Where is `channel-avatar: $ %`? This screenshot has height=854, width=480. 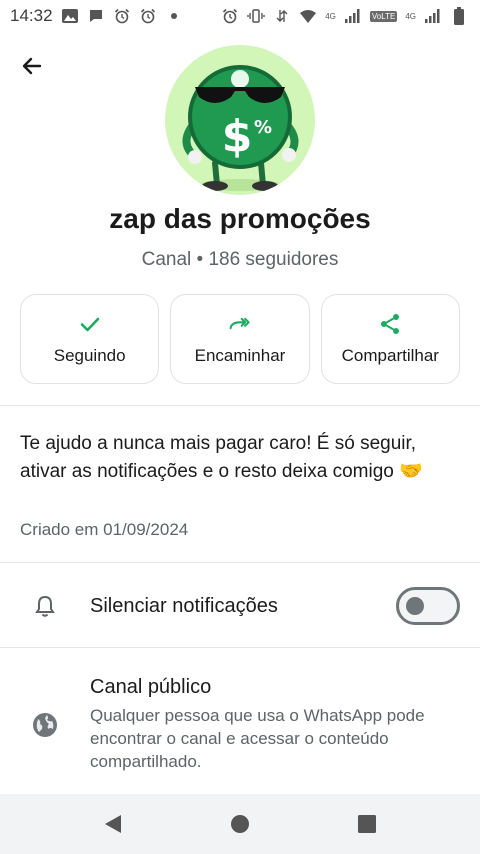 channel-avatar: $ % is located at coordinates (240, 120).